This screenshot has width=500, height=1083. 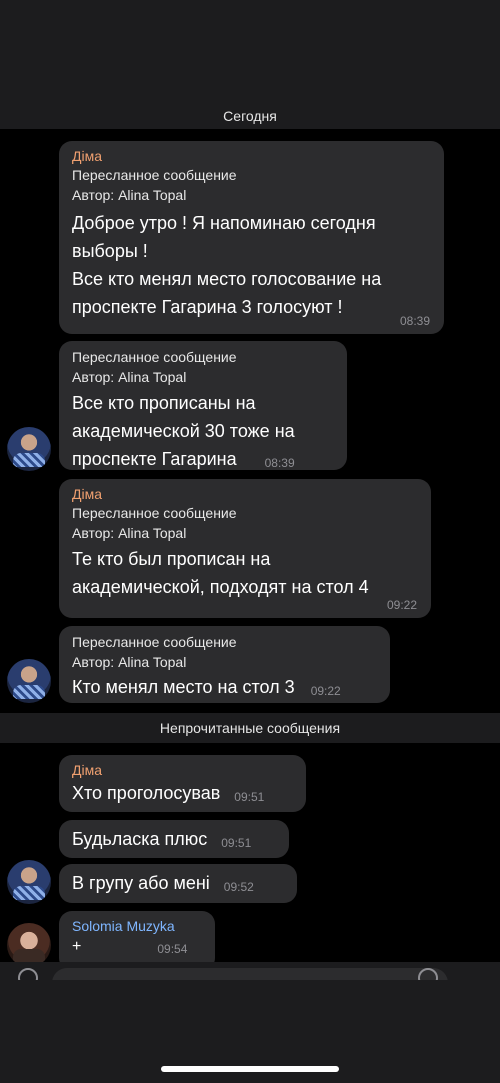 I want to click on message-text-line: проспекте Гагарина 08:39, so click(x=203, y=461).